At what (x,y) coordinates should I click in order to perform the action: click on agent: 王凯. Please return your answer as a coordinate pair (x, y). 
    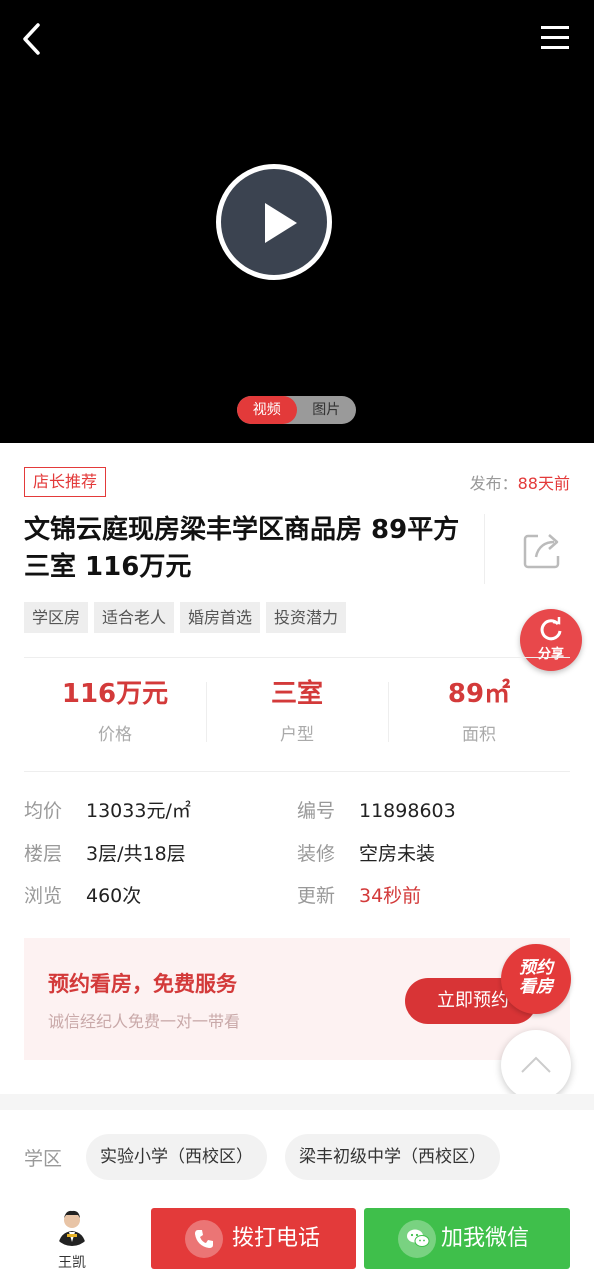
    Looking at the image, I should click on (72, 1239).